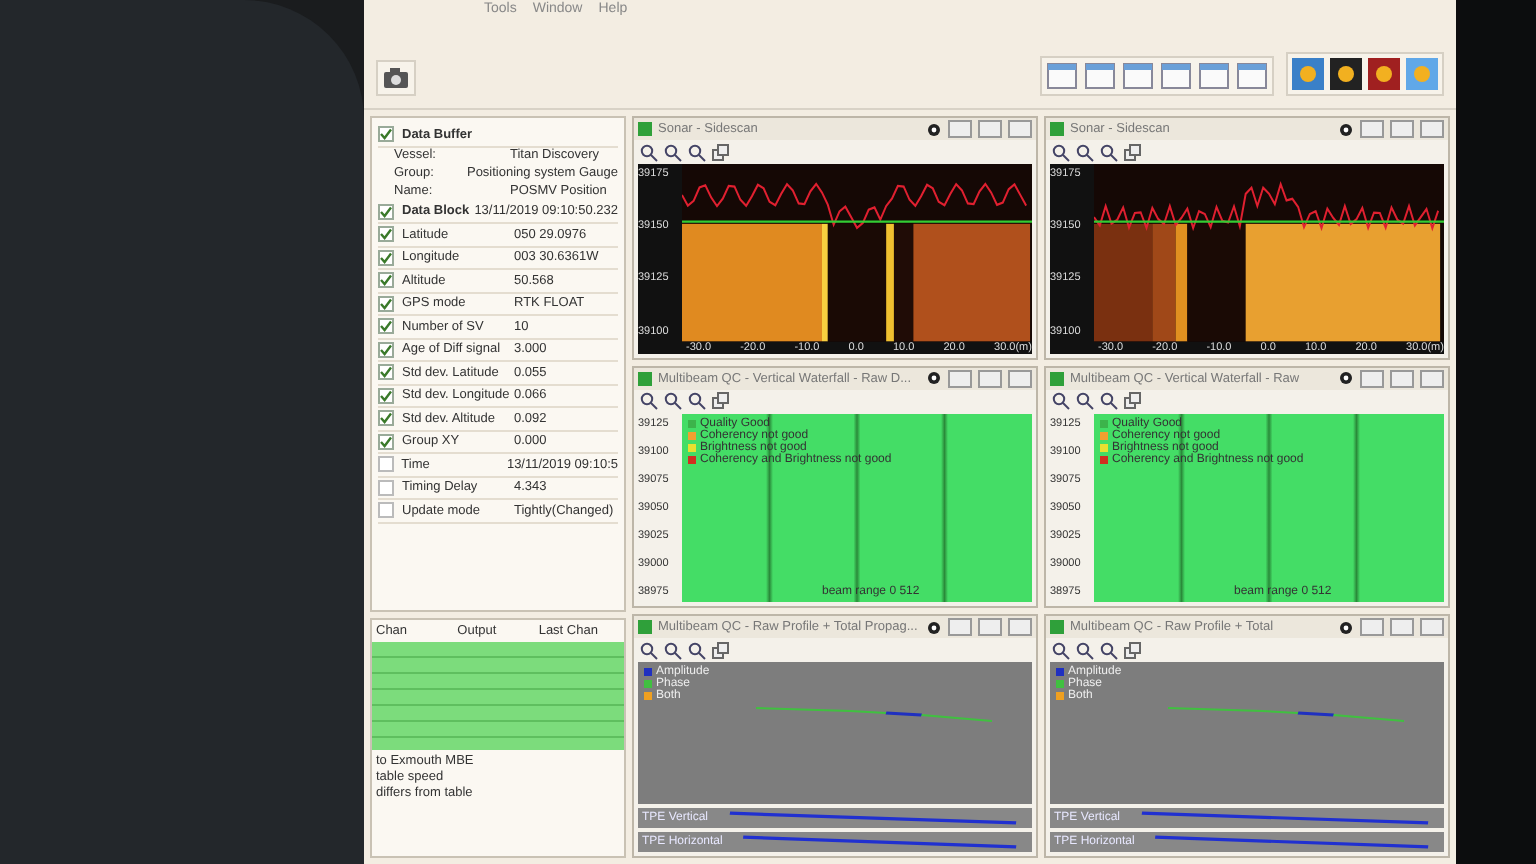  Describe the element at coordinates (396, 78) in the screenshot. I see `camera-icon` at that location.